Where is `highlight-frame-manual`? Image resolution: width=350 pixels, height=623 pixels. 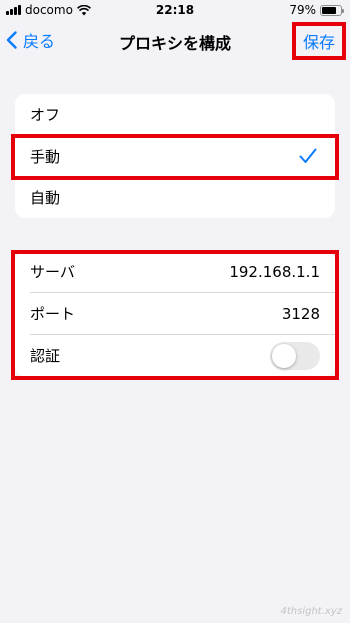 highlight-frame-manual is located at coordinates (175, 157).